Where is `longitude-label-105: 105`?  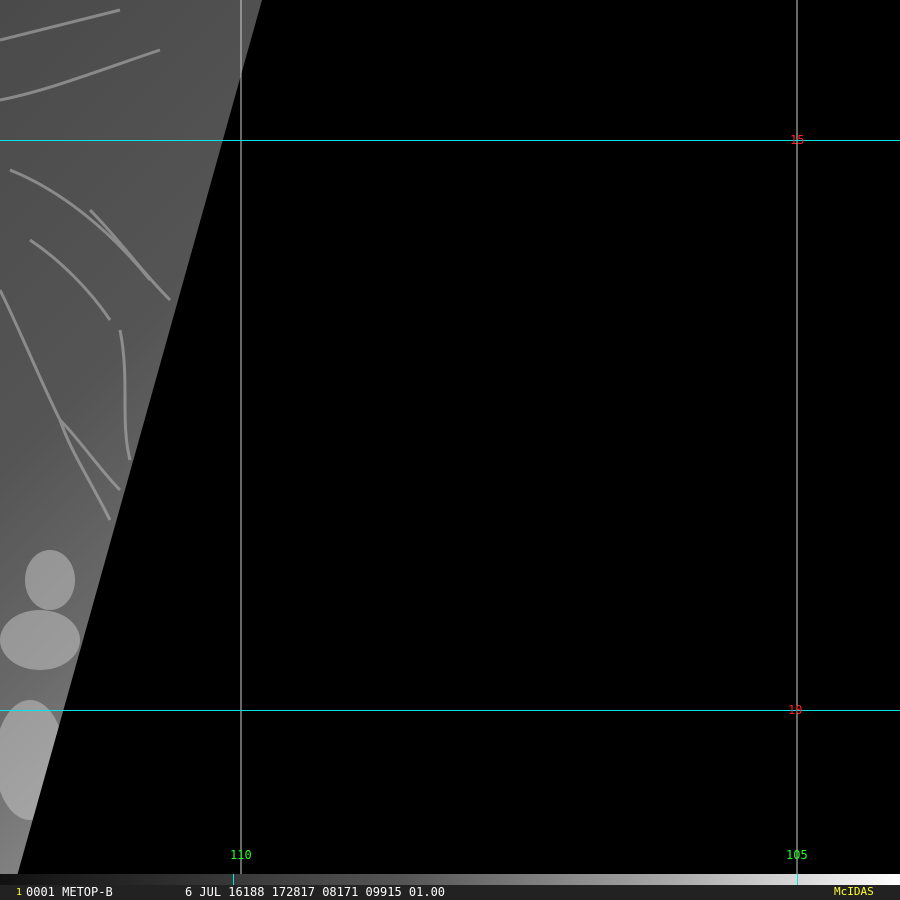 longitude-label-105: 105 is located at coordinates (797, 855).